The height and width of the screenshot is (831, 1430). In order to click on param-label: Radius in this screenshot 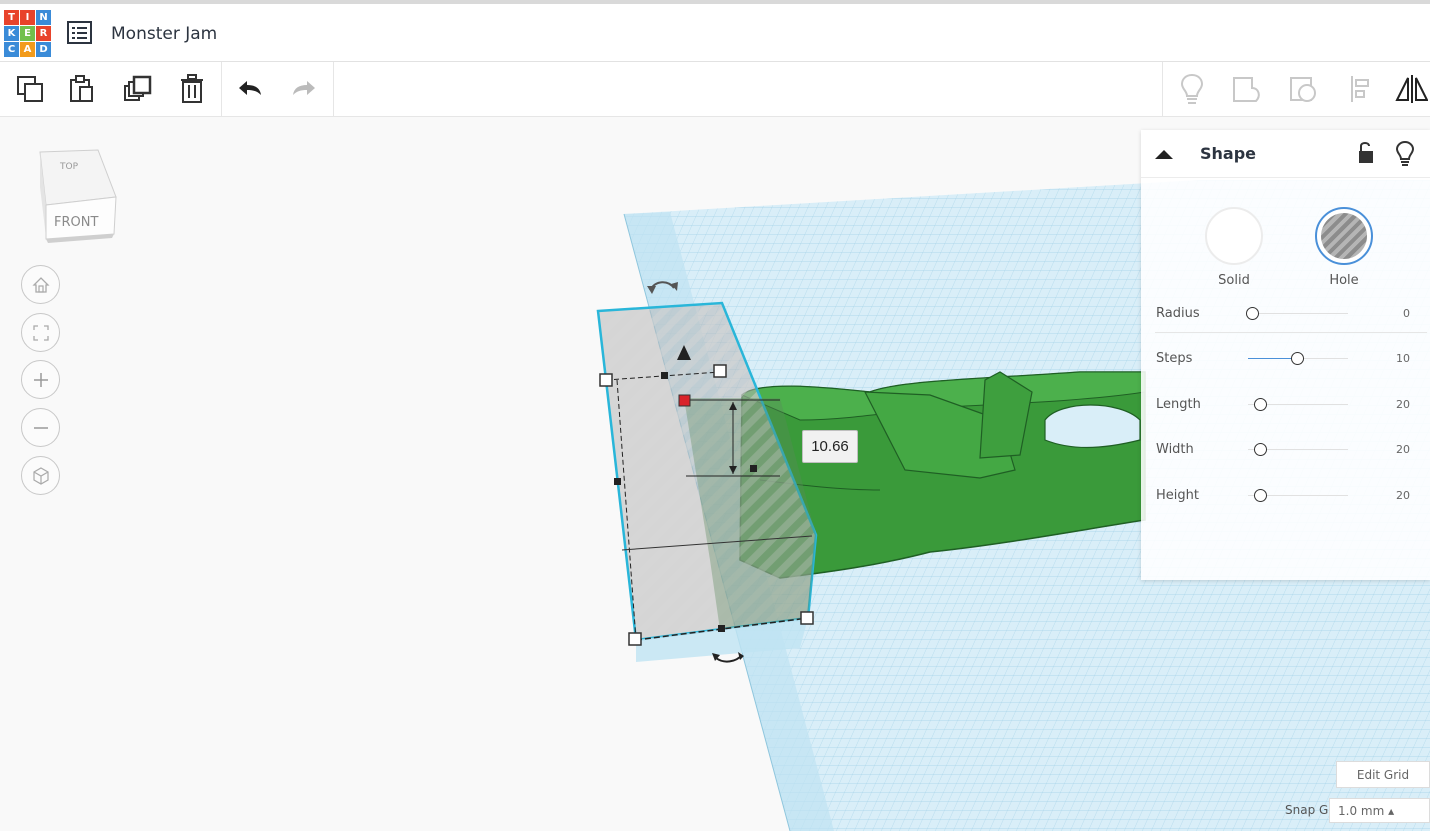, I will do `click(1178, 313)`.